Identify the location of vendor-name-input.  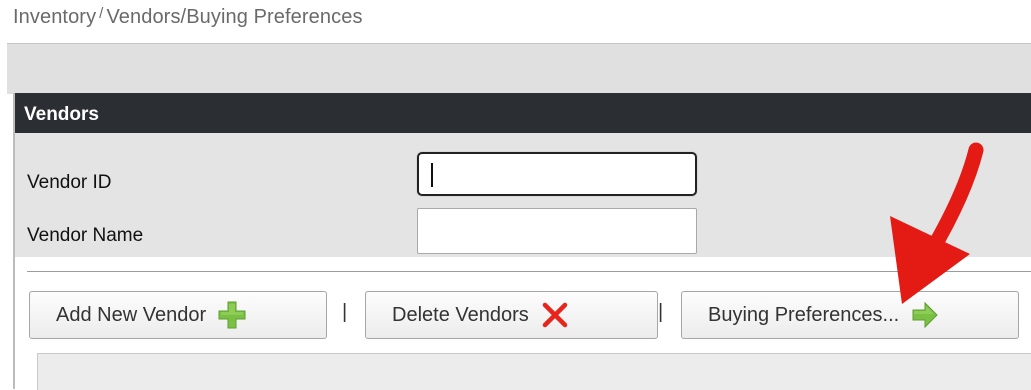
(557, 231).